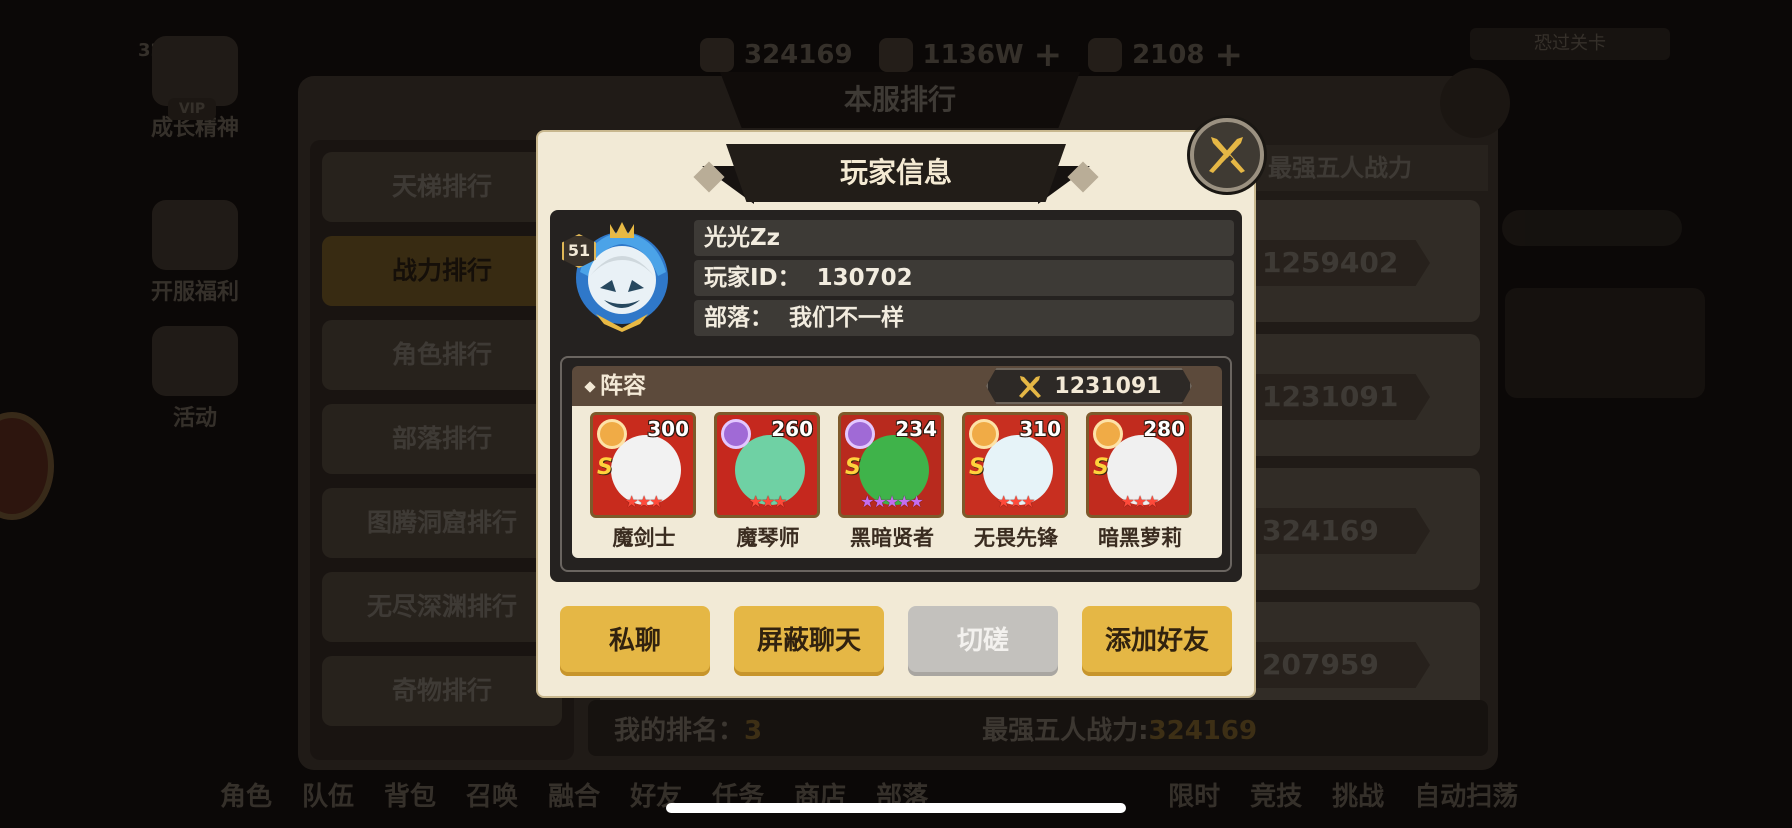  I want to click on tab-ladder: 天梯排行, so click(442, 187).